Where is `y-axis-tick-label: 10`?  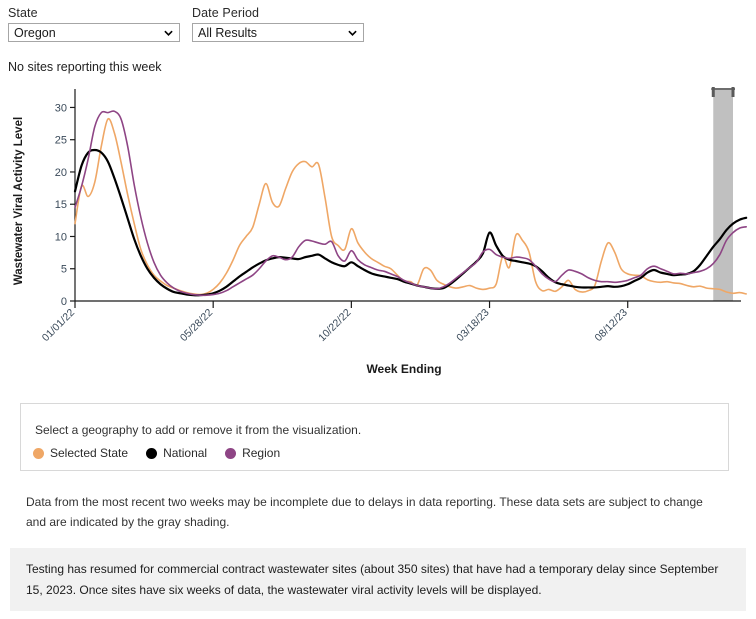
y-axis-tick-label: 10 is located at coordinates (61, 237).